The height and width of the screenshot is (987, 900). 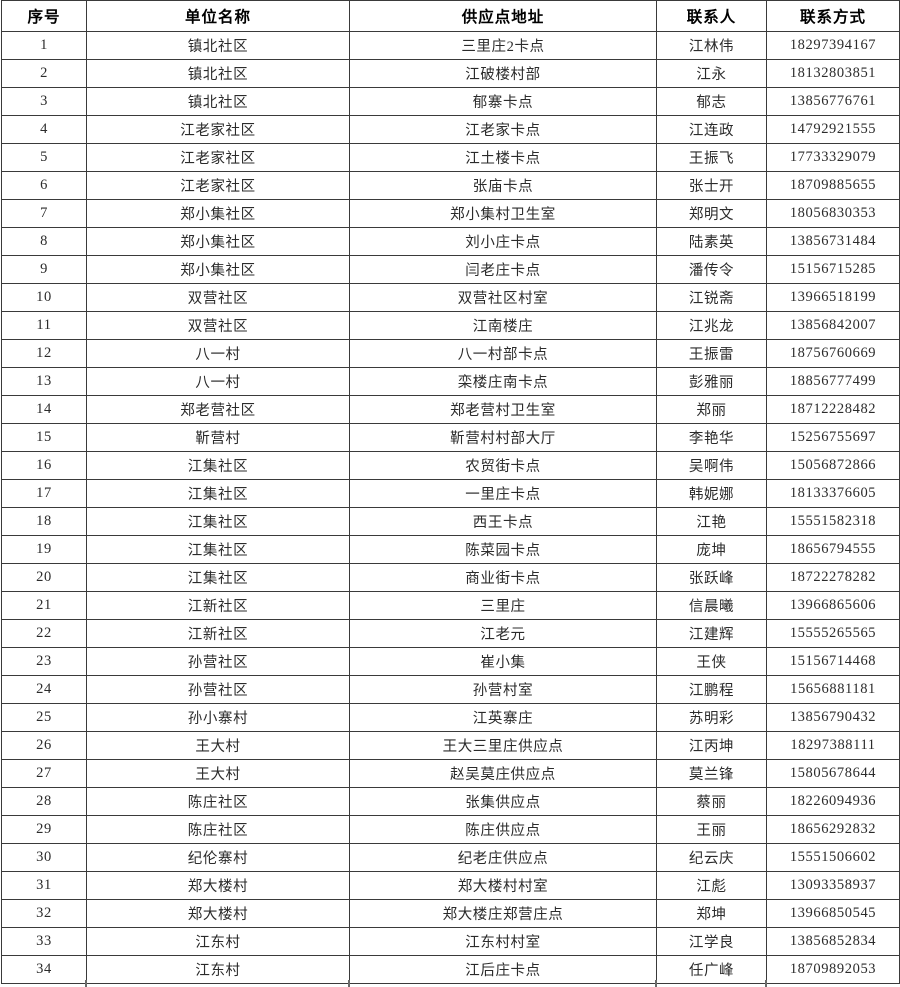 I want to click on cell-person: 江林伟, so click(x=711, y=45).